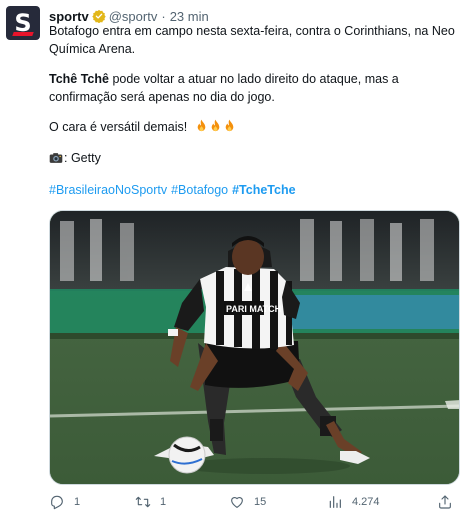  I want to click on reply-count: 1, so click(77, 502).